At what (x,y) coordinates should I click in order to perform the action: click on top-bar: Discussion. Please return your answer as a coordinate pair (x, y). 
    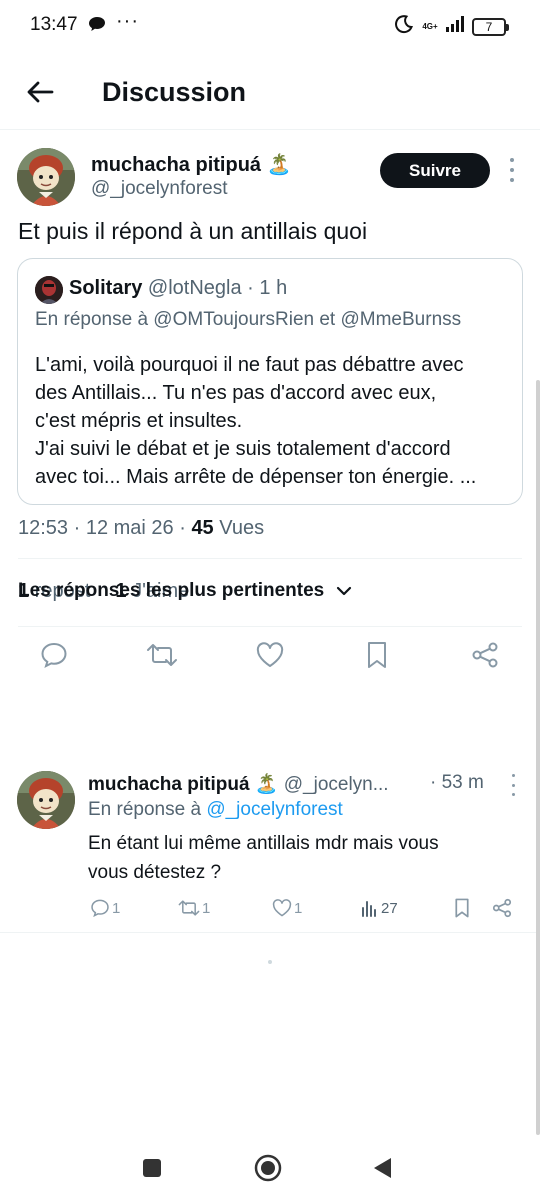
    Looking at the image, I should click on (270, 93).